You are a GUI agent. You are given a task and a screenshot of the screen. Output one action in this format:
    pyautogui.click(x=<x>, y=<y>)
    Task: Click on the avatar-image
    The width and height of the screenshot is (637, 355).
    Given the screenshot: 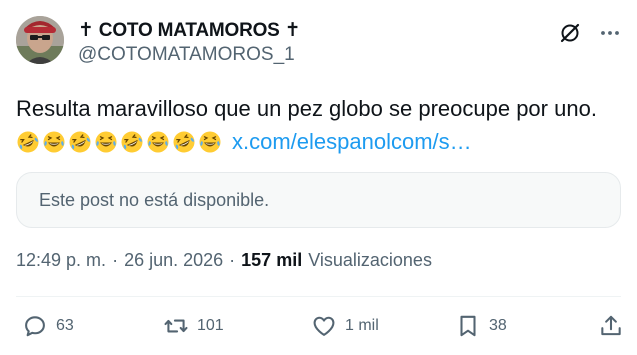 What is the action you would take?
    pyautogui.click(x=40, y=40)
    